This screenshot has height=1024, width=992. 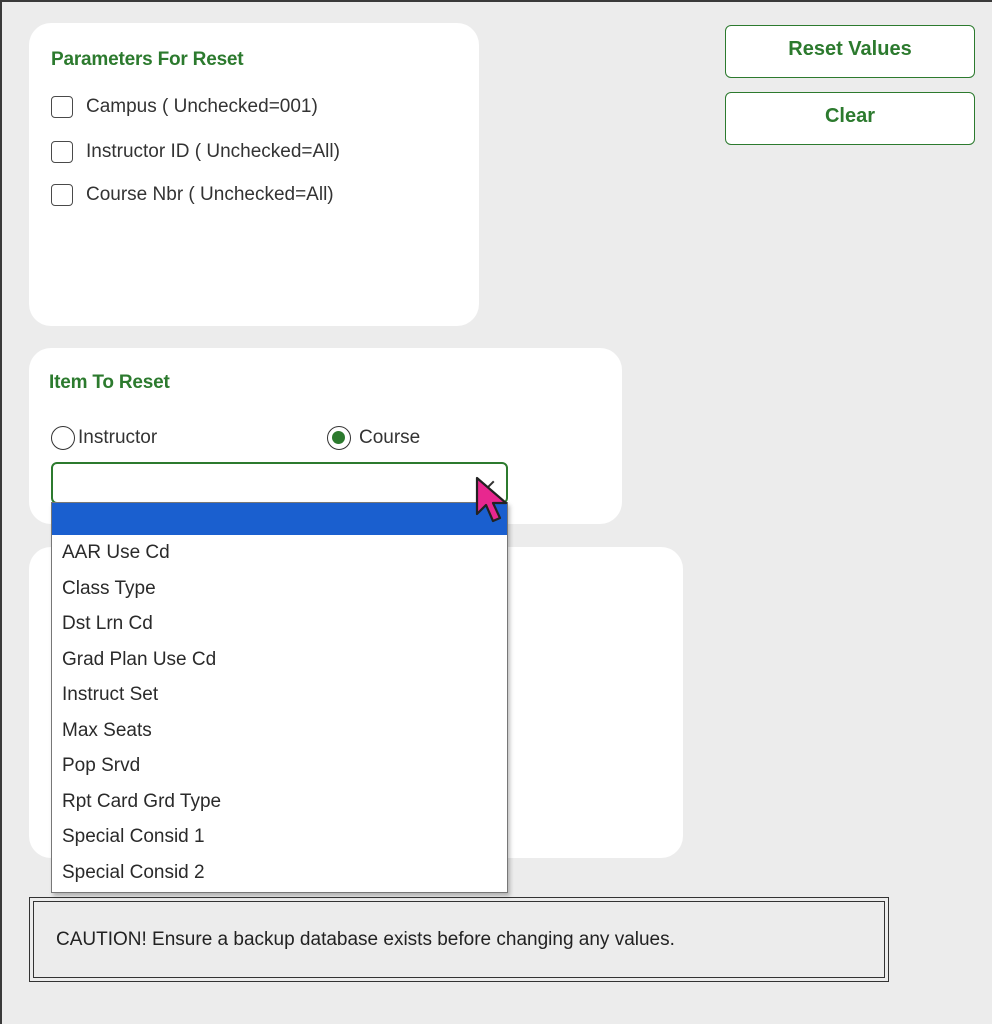 I want to click on dropdown-option: Grad Plan Use Cd, so click(x=279, y=660).